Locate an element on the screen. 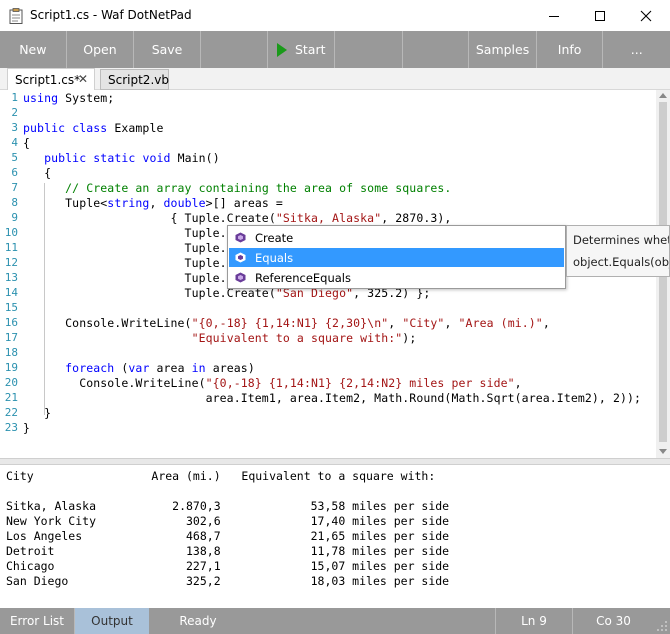  new-button: New is located at coordinates (33, 49).